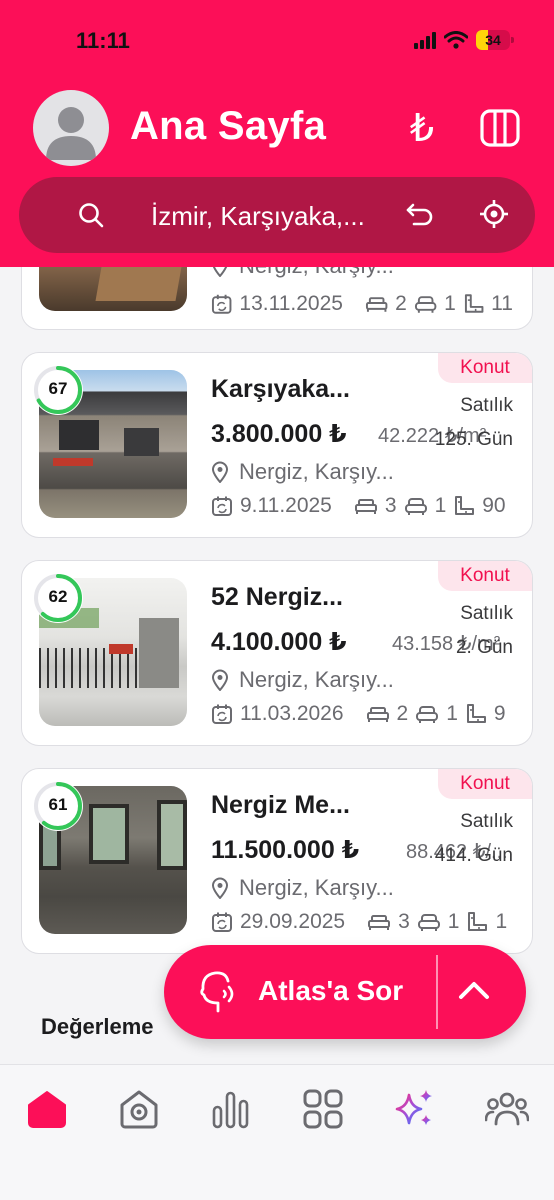 This screenshot has height=1200, width=554. What do you see at coordinates (91, 215) in the screenshot?
I see `search-icon` at bounding box center [91, 215].